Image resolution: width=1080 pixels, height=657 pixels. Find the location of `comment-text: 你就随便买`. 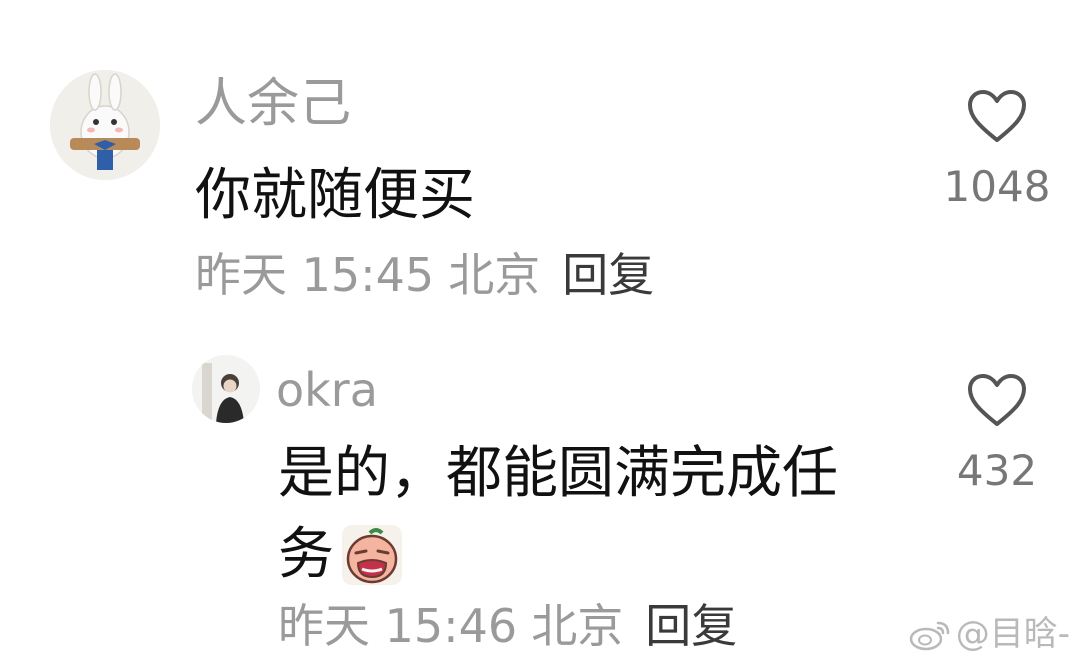

comment-text: 你就随便买 is located at coordinates (335, 195).